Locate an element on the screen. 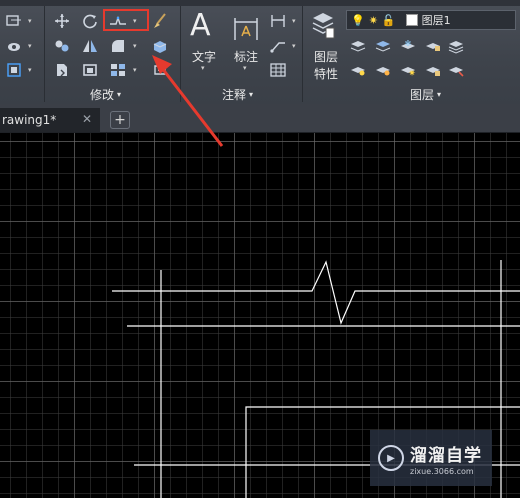 The height and width of the screenshot is (498, 520). layer-dropdown: 💡 ✷ 🔓 图层1 is located at coordinates (431, 20).